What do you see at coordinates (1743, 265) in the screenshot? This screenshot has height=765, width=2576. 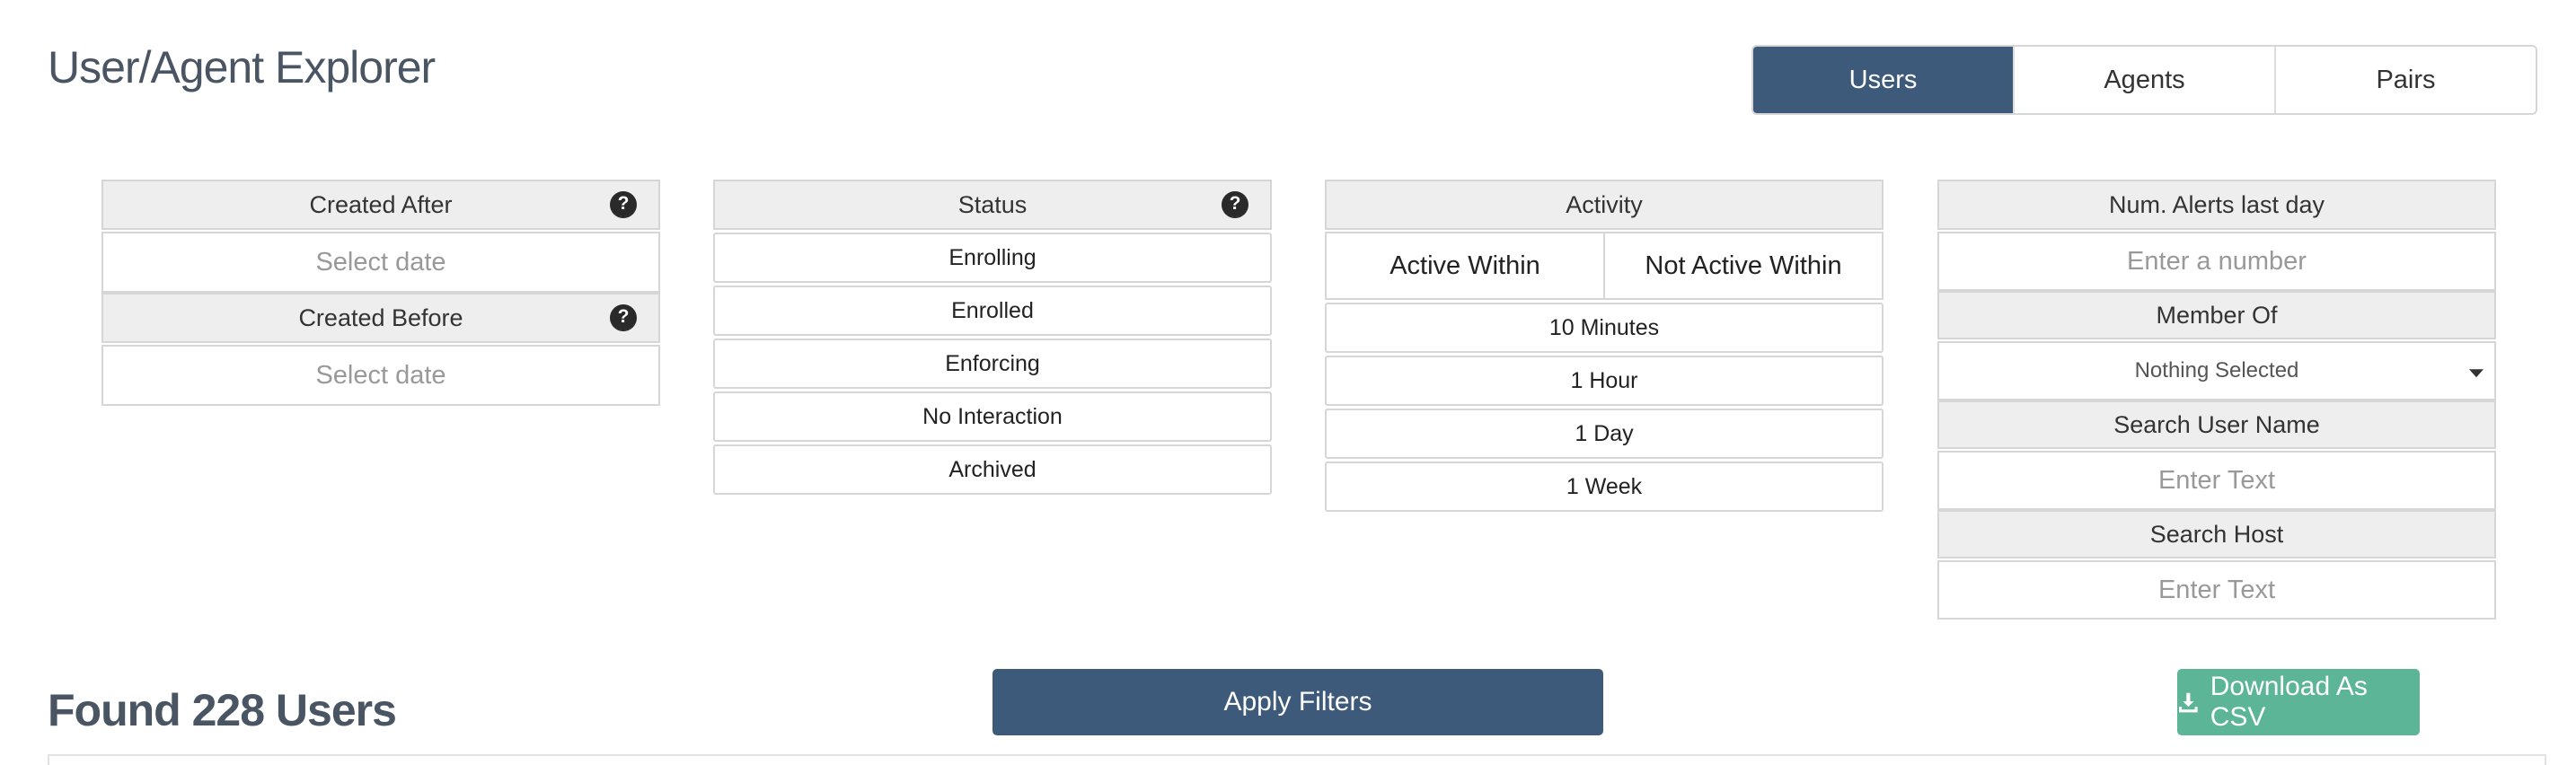 I see `not-active-within-toggle: Not Active Within` at bounding box center [1743, 265].